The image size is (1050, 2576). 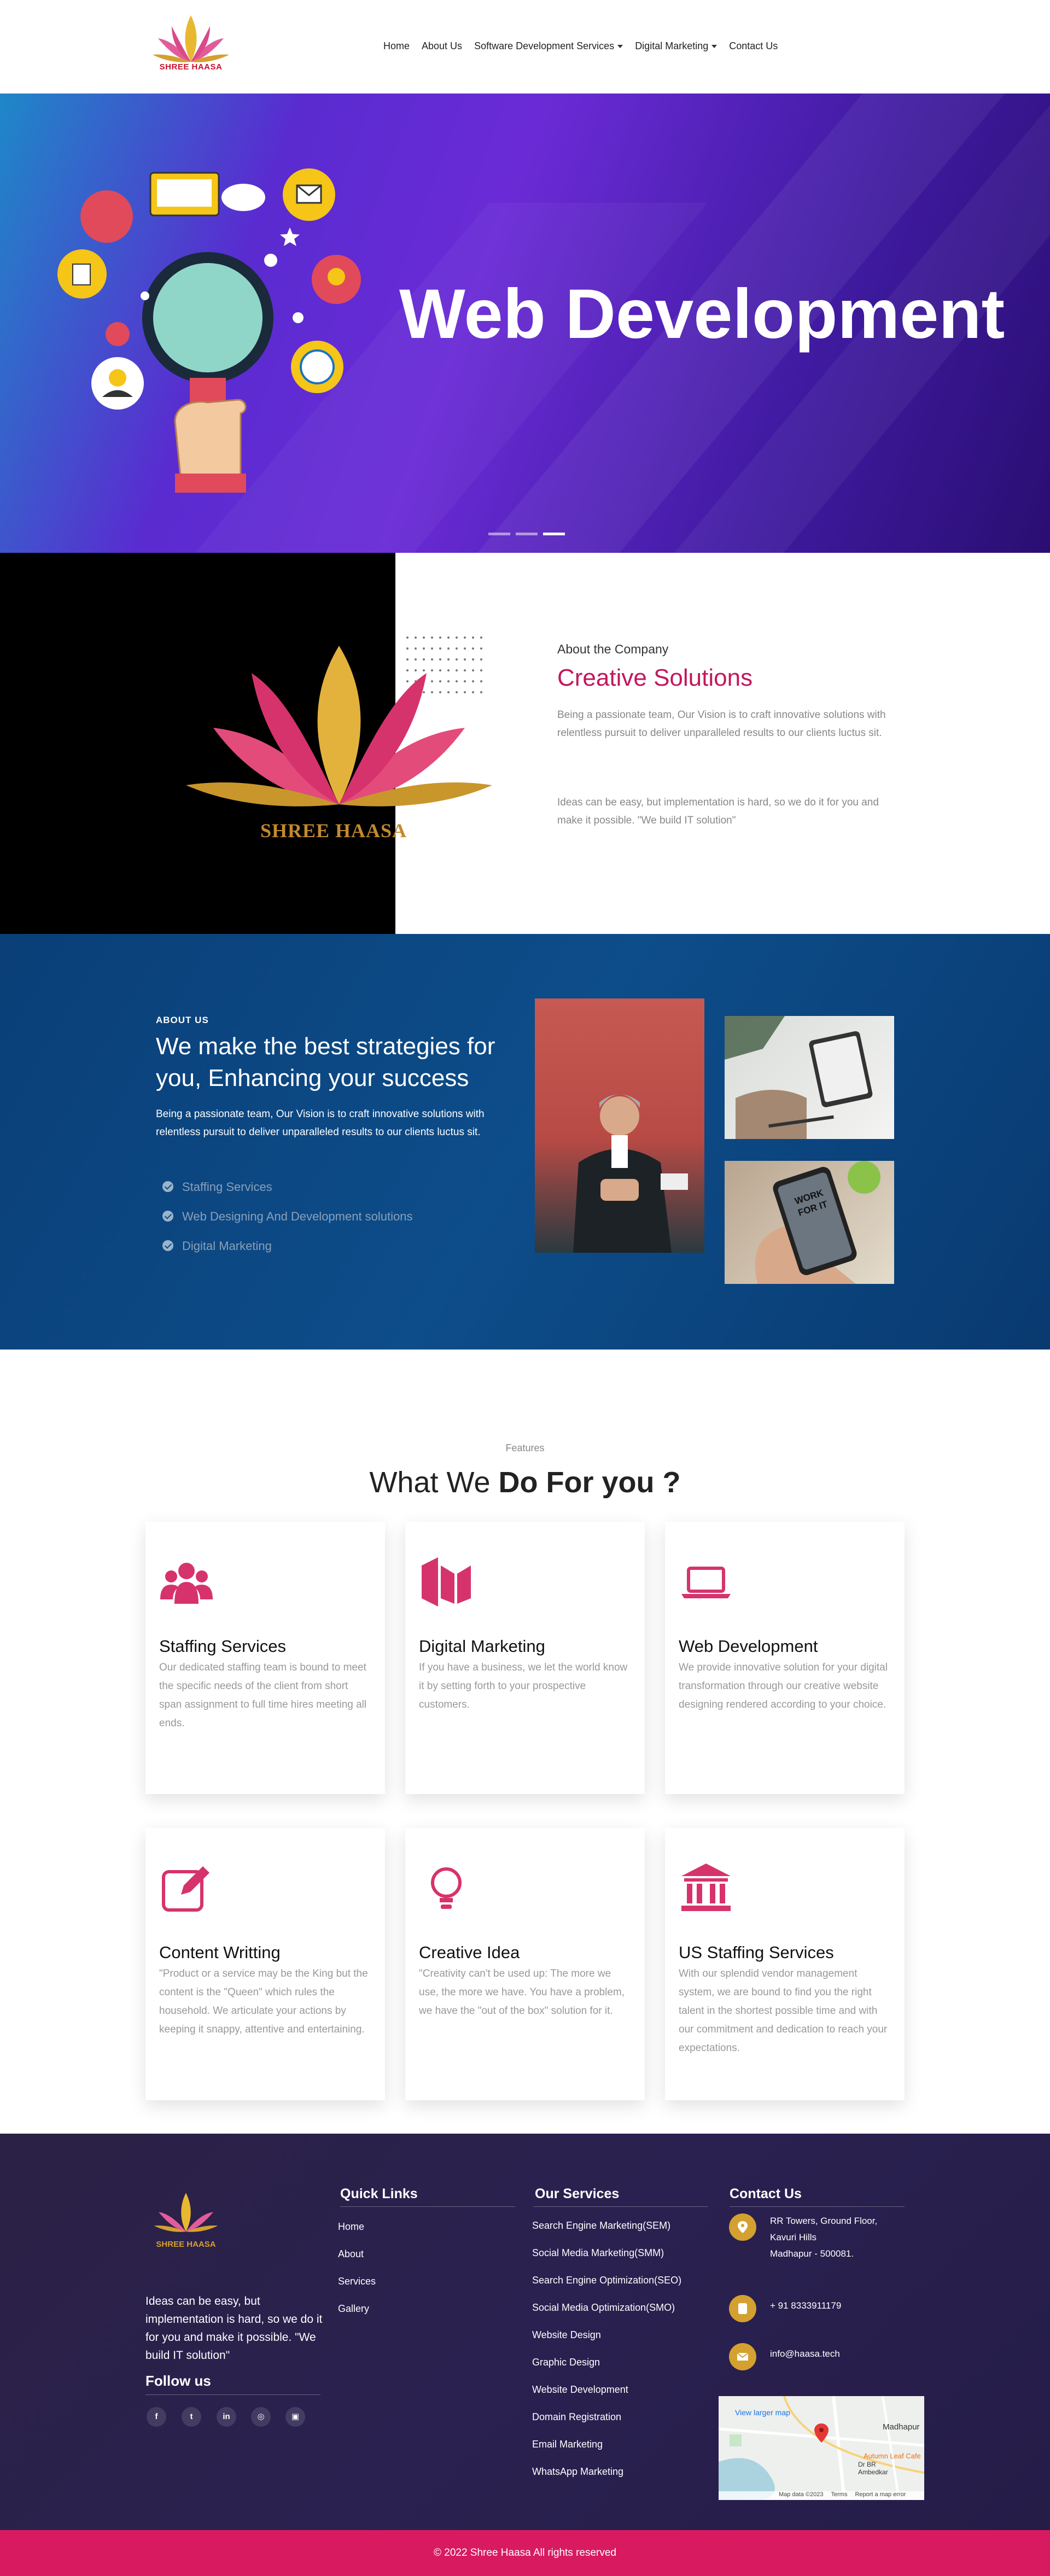 What do you see at coordinates (577, 2193) in the screenshot?
I see `our-services-heading: Our Services` at bounding box center [577, 2193].